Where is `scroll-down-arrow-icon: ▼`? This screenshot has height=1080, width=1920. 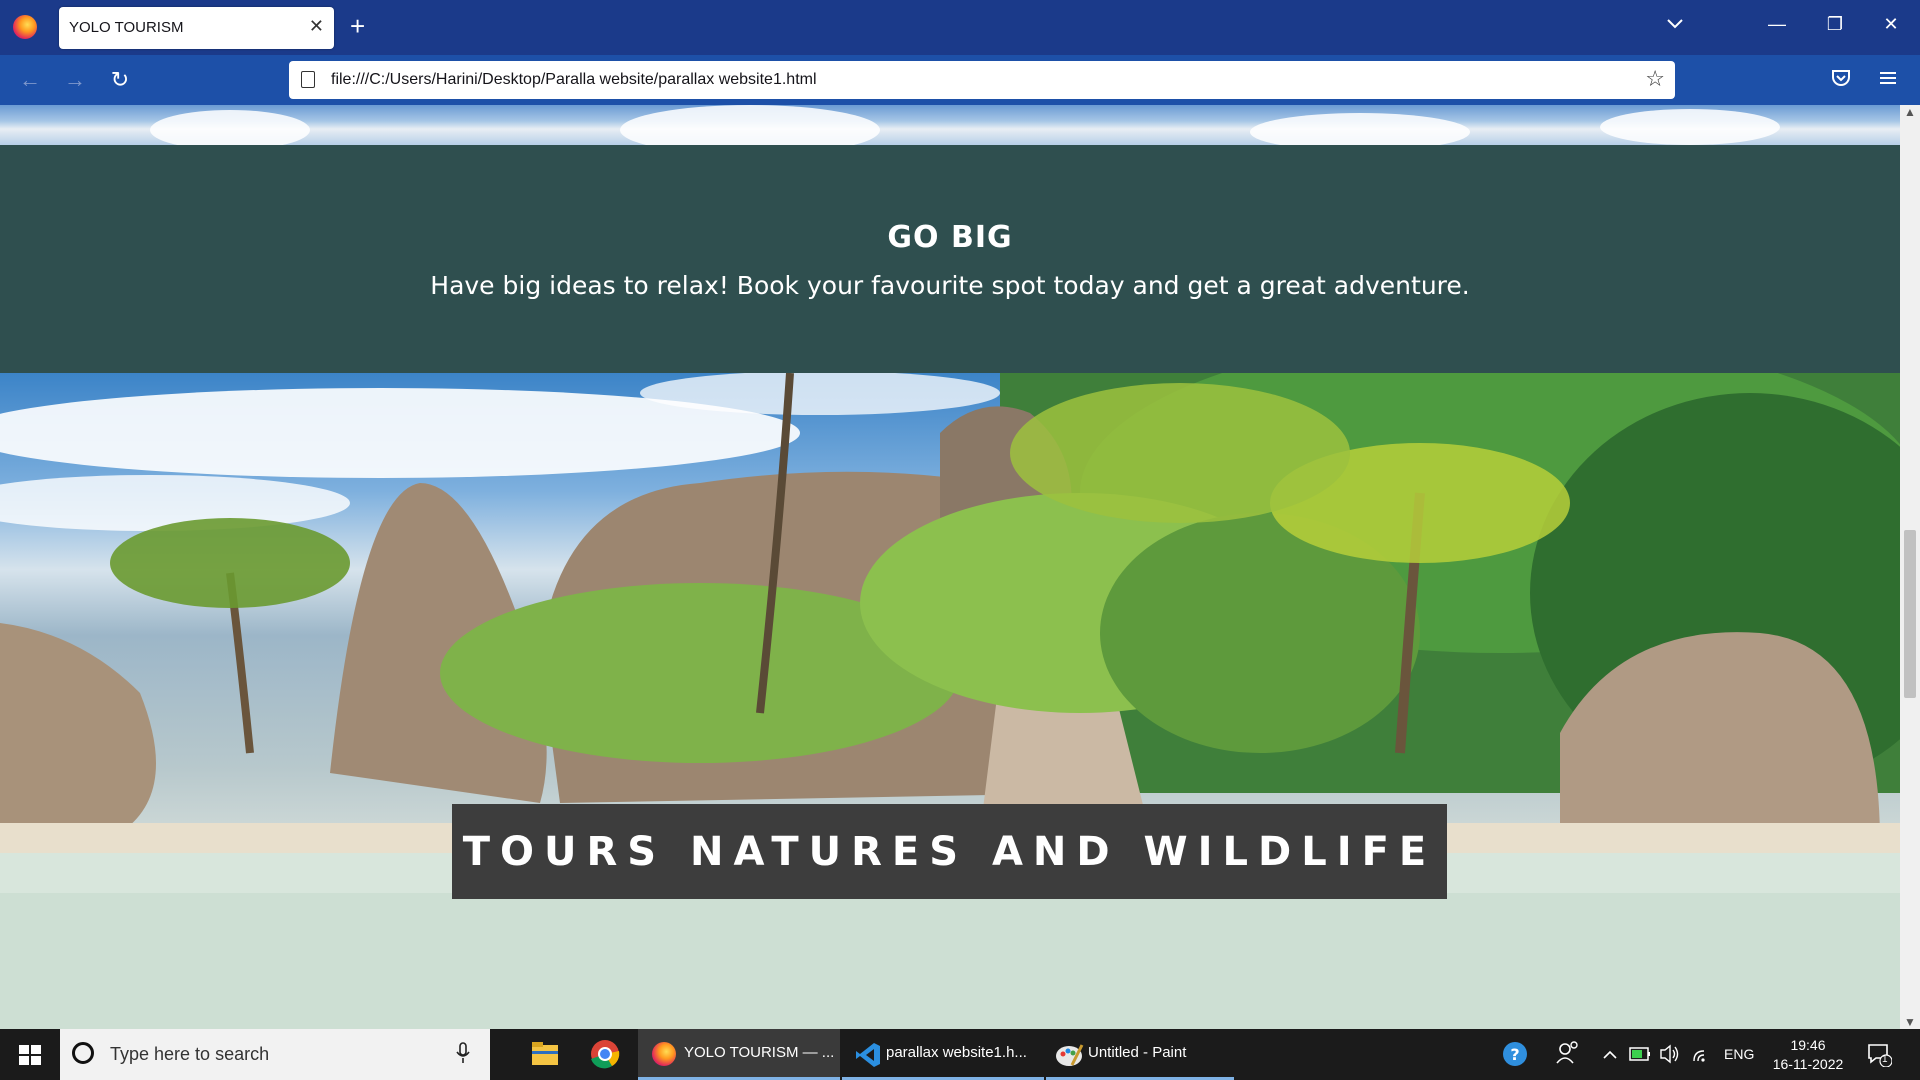
scroll-down-arrow-icon: ▼ is located at coordinates (1910, 1022).